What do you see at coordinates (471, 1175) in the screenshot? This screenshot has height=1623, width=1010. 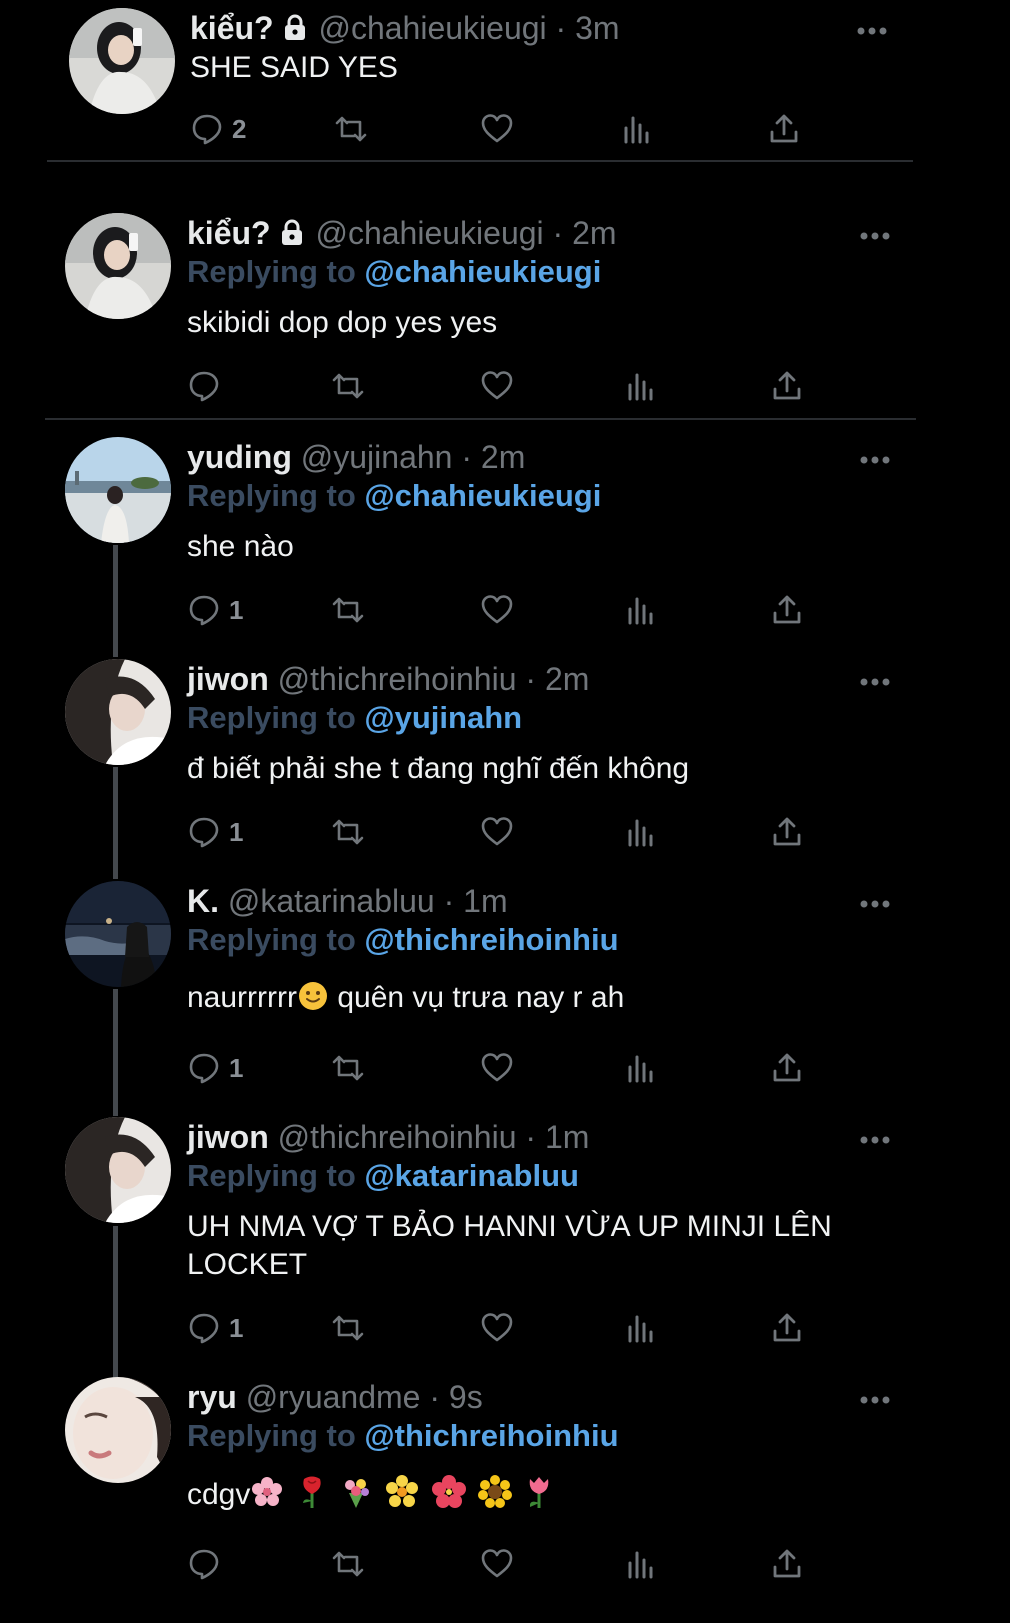 I see `mention-link: @katarinabluu` at bounding box center [471, 1175].